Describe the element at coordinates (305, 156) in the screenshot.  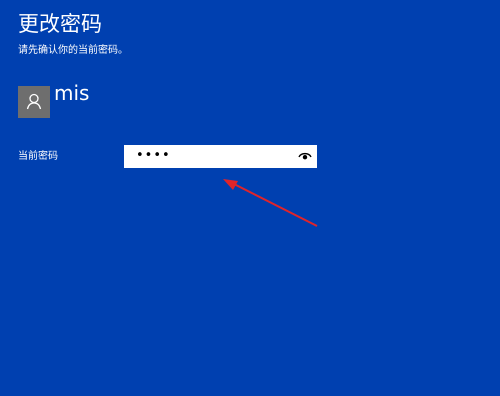
I see `eye-icon` at that location.